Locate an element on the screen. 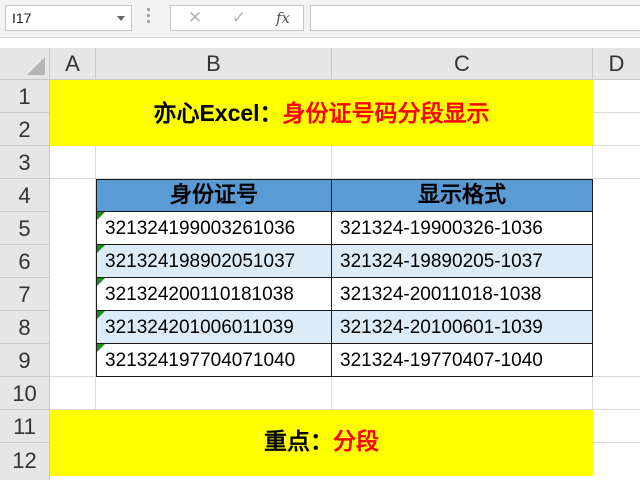  cell-d4-d9 is located at coordinates (616, 278).